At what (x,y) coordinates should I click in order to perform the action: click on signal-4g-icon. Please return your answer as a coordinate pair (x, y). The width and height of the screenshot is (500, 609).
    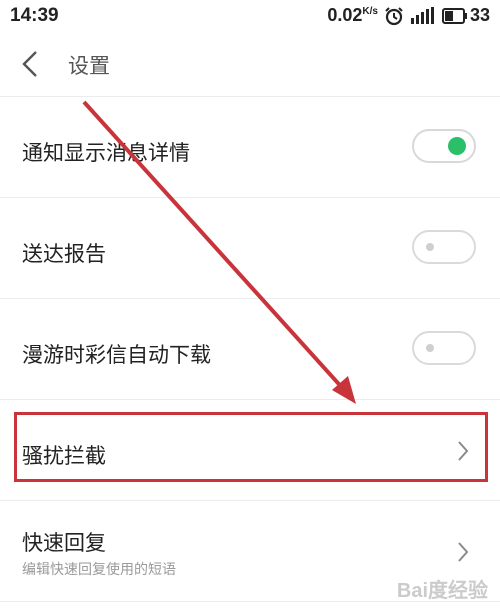
    Looking at the image, I should click on (422, 15).